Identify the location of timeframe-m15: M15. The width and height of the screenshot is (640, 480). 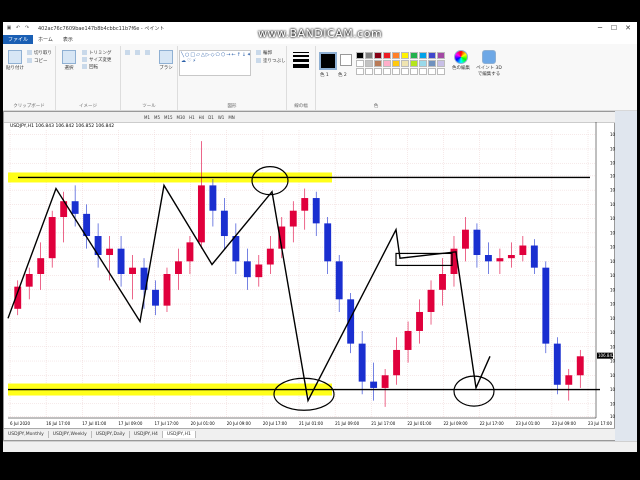
(168, 117).